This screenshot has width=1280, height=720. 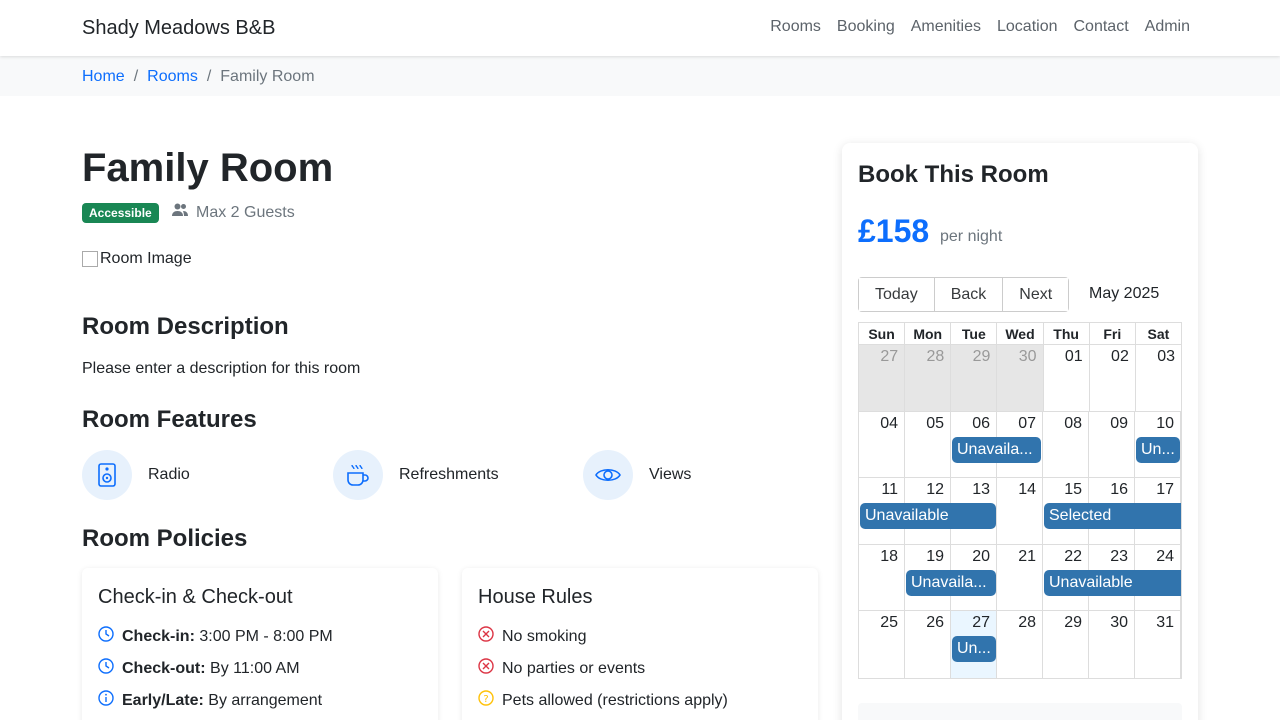 I want to click on checkin-label: Check-in:, so click(x=158, y=636).